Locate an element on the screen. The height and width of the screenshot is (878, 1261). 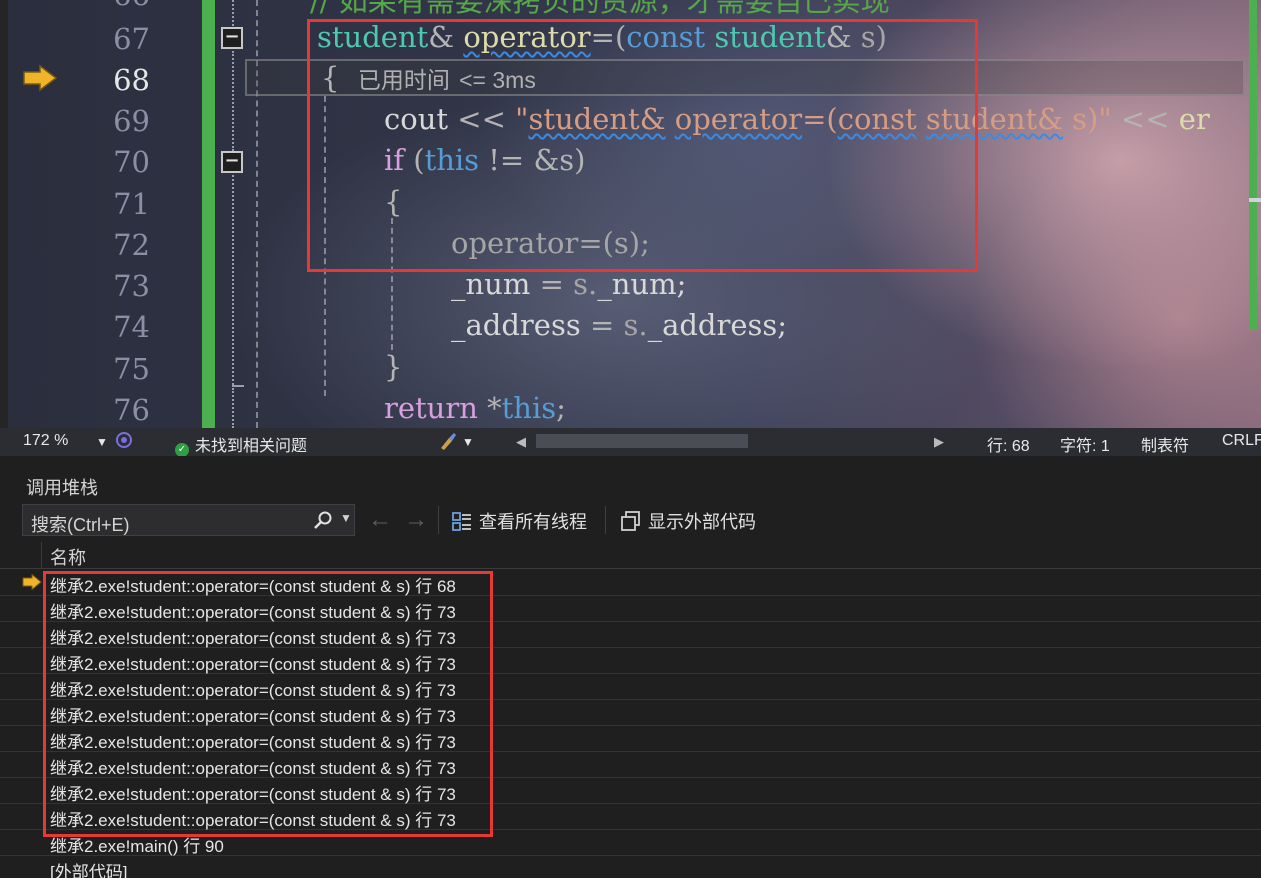
line-number-76: 76 is located at coordinates (131, 410).